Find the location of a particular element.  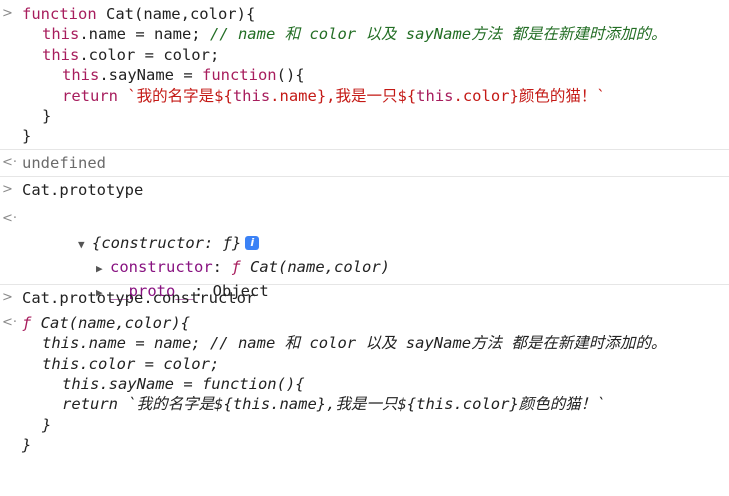

console-input-entry-3: > Cat.prototype.constructor is located at coordinates (364, 298).